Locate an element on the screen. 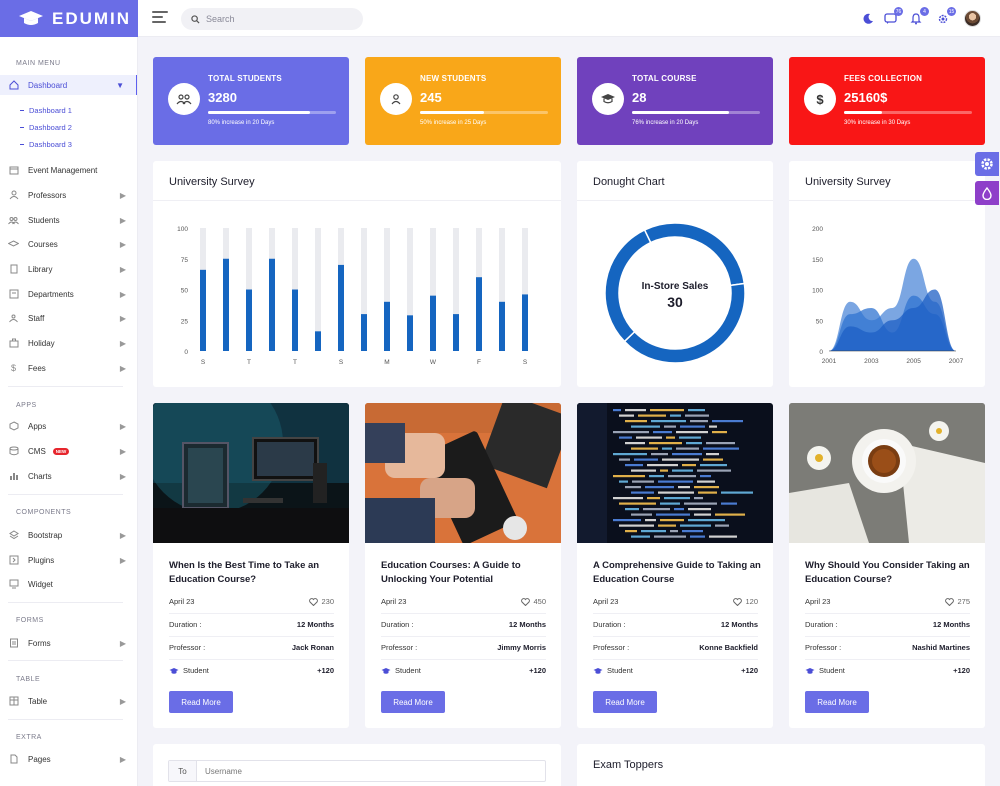 This screenshot has width=1000, height=786. sidebar-item-apps: Apps ▶ is located at coordinates (68, 426).